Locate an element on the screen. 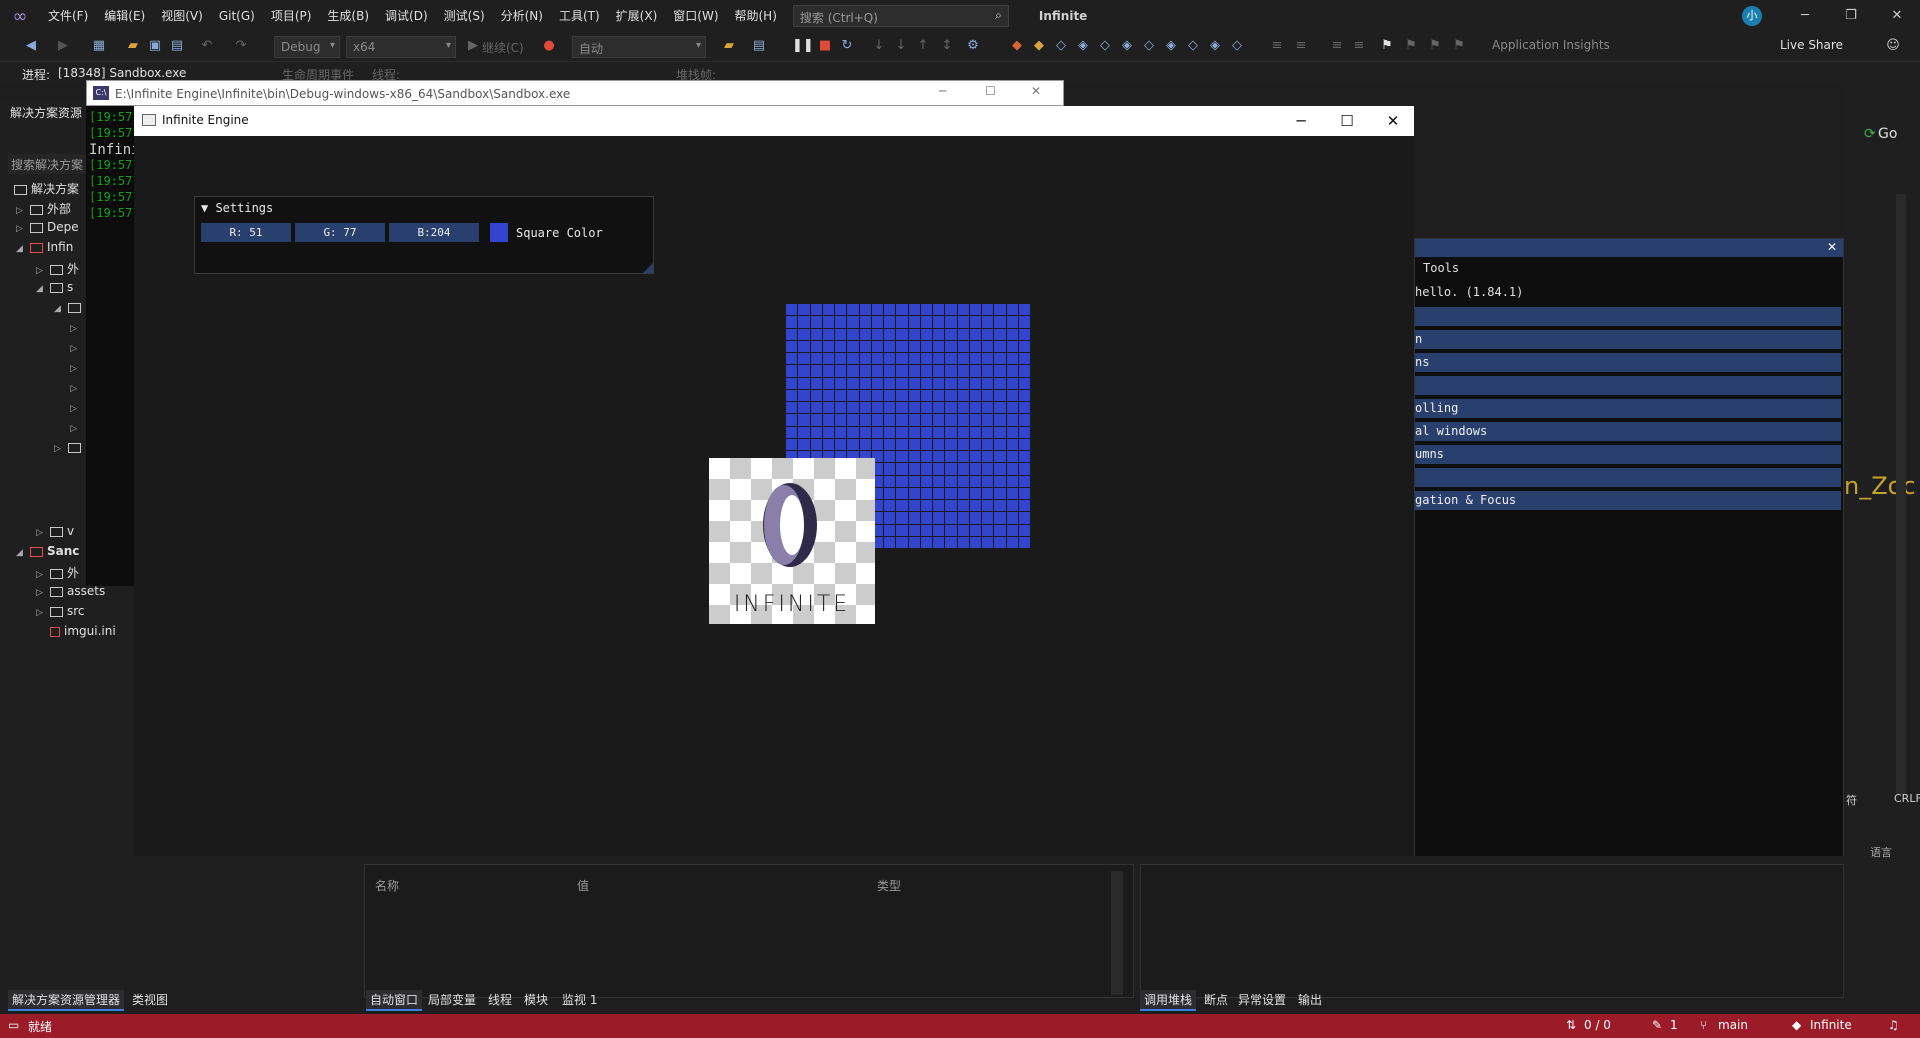 The height and width of the screenshot is (1038, 1920). new-item-icon: ▦ is located at coordinates (99, 46).